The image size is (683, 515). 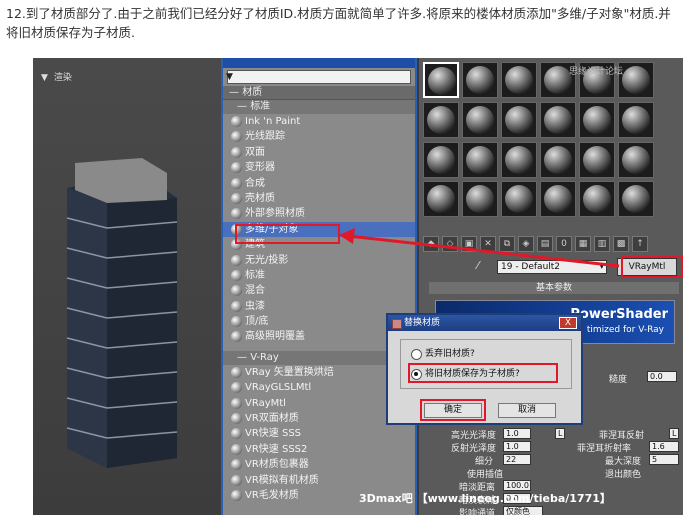 I want to click on cancel-button: 取消, so click(x=527, y=410).